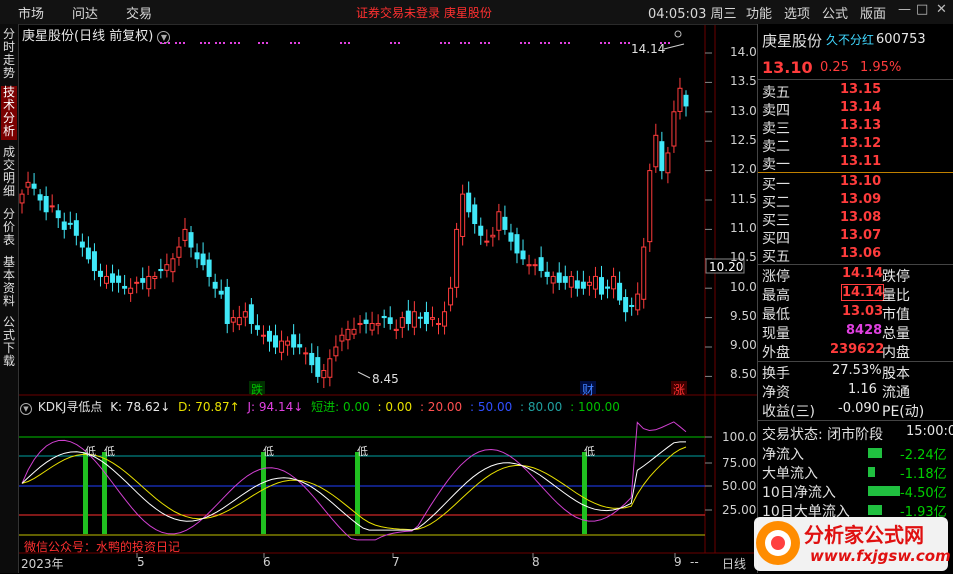 This screenshot has height=574, width=953. What do you see at coordinates (396, 562) in the screenshot?
I see `time-label: 7` at bounding box center [396, 562].